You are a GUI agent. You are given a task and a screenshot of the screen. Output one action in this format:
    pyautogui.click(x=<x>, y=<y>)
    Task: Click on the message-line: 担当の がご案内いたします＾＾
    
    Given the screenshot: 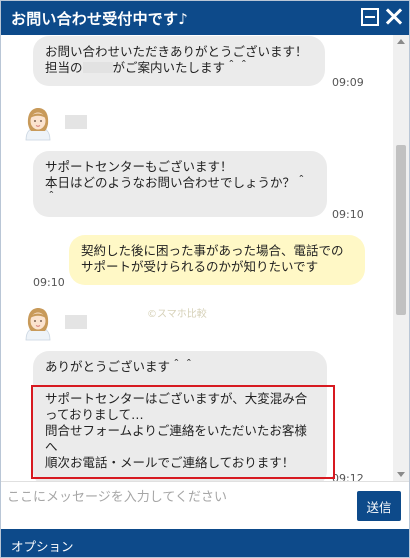 What is the action you would take?
    pyautogui.click(x=148, y=67)
    